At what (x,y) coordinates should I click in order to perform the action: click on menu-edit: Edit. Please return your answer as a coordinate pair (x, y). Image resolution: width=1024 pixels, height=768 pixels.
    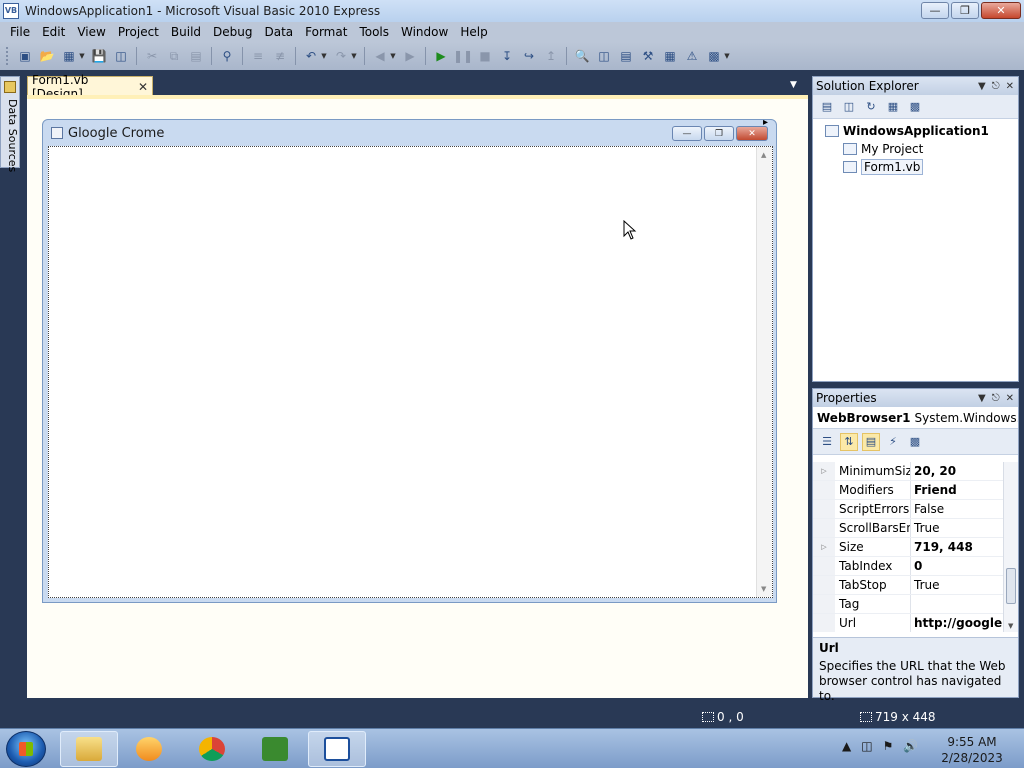
    Looking at the image, I should click on (53, 32).